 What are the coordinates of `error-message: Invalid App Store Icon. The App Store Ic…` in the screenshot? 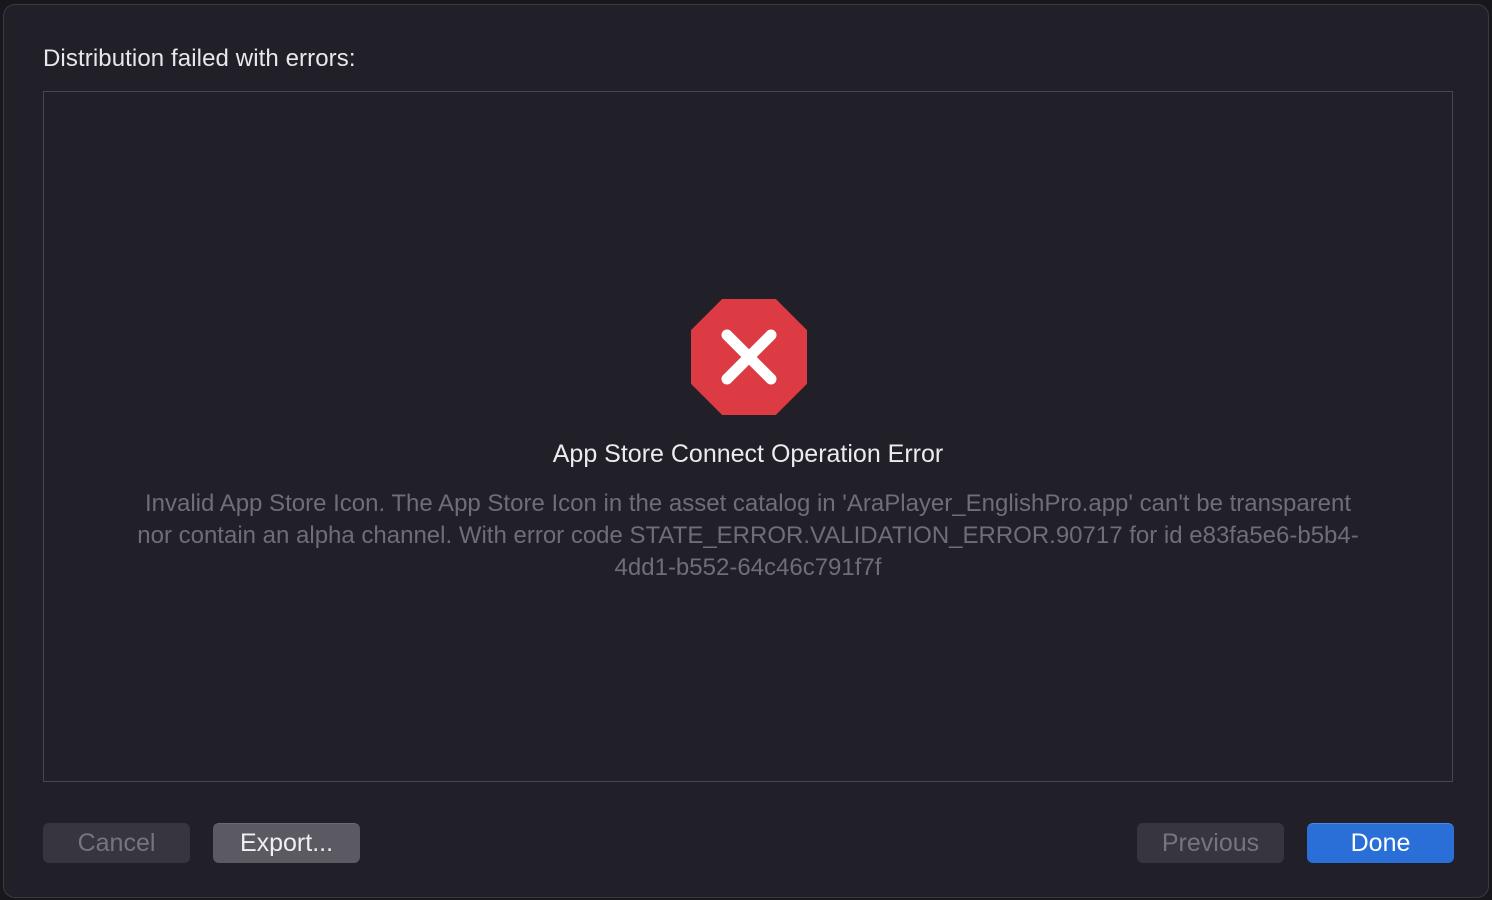 It's located at (748, 535).